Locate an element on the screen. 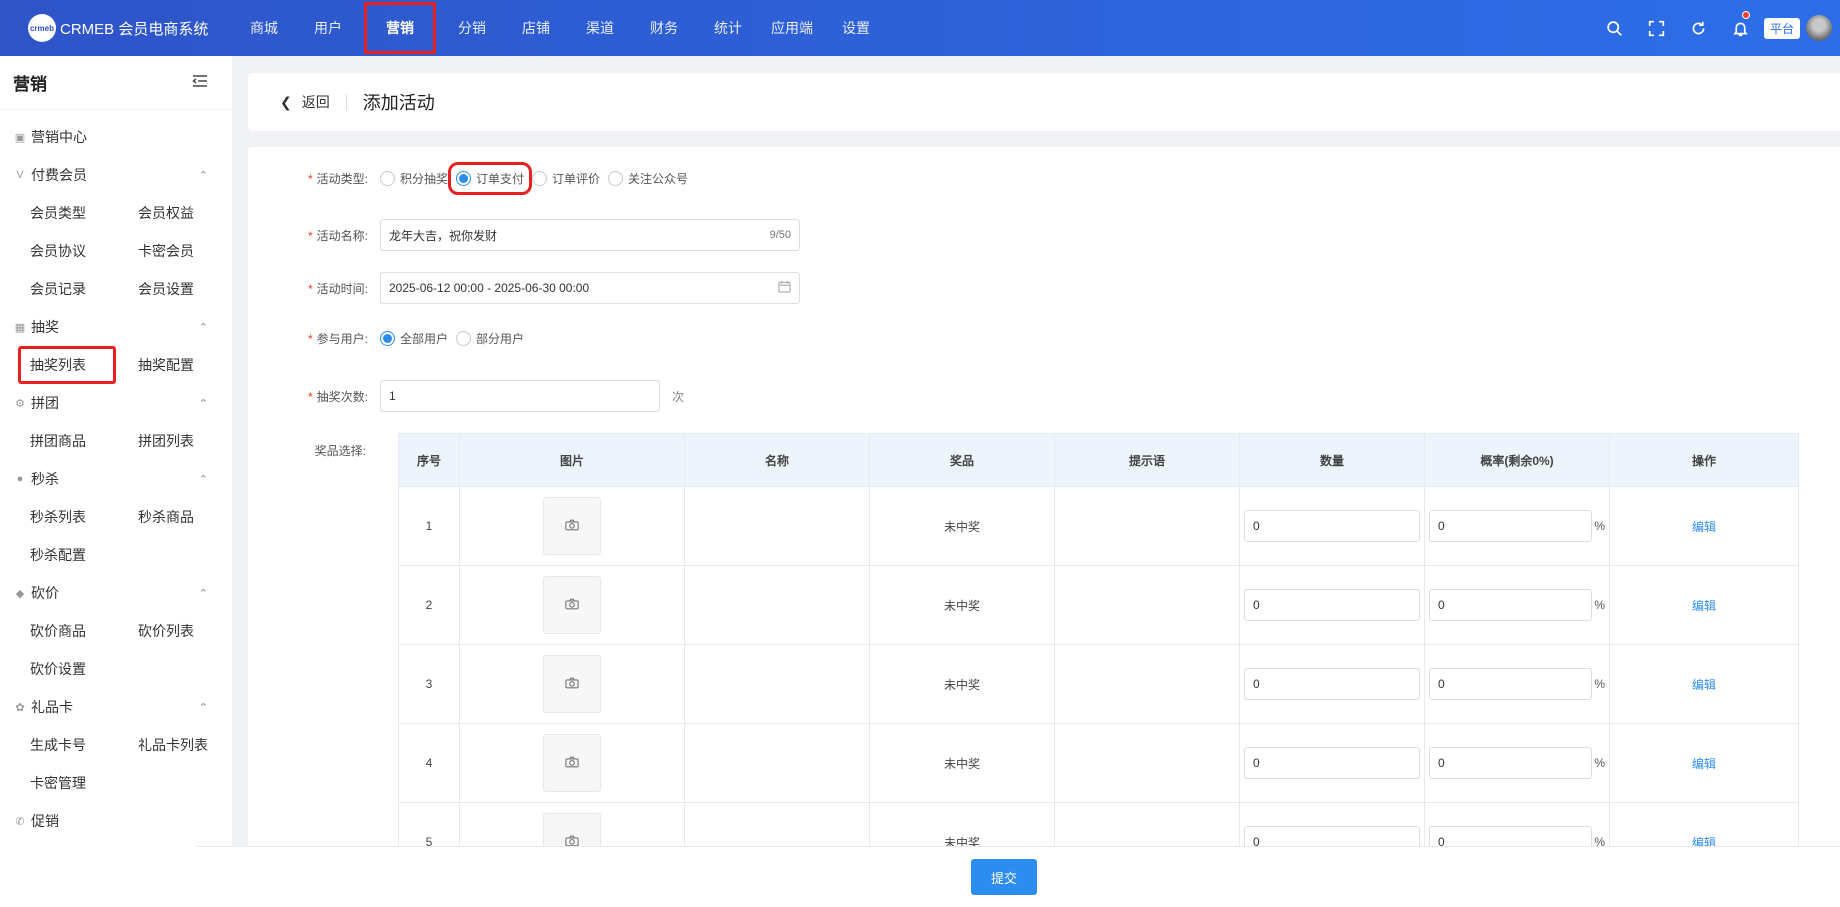 This screenshot has height=907, width=1840. activity-name-input: 龙年大吉，祝你发财 9/50 is located at coordinates (590, 235).